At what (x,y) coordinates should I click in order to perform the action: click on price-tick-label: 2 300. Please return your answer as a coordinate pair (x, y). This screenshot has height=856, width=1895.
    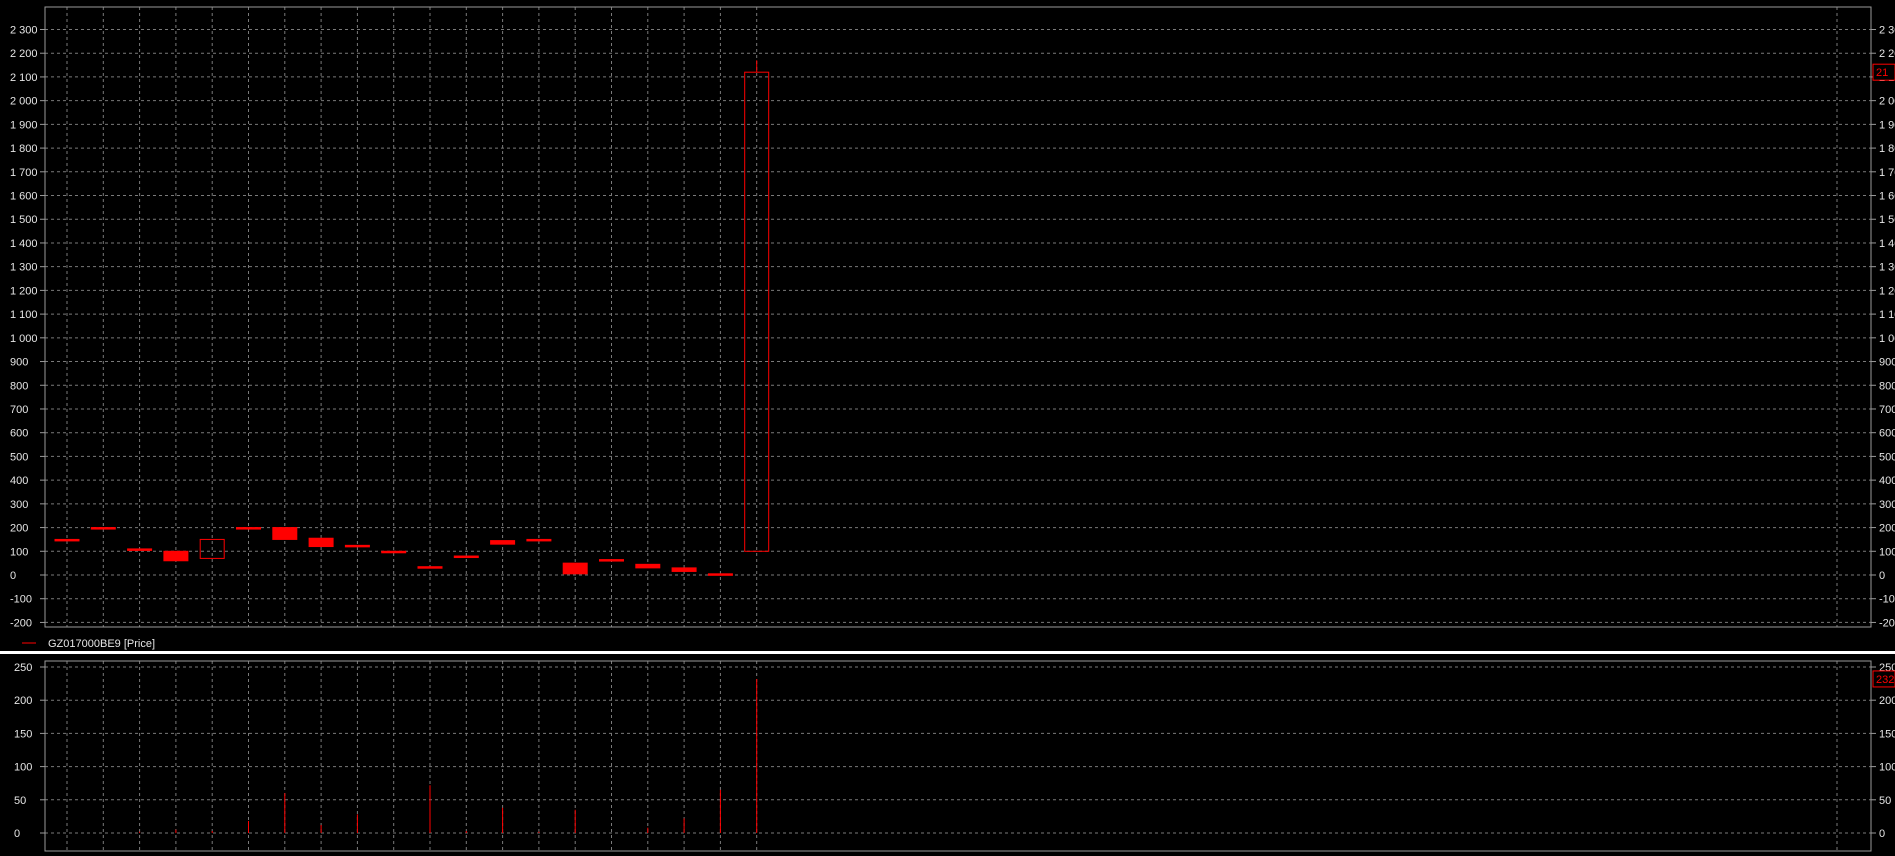
    Looking at the image, I should click on (24, 31).